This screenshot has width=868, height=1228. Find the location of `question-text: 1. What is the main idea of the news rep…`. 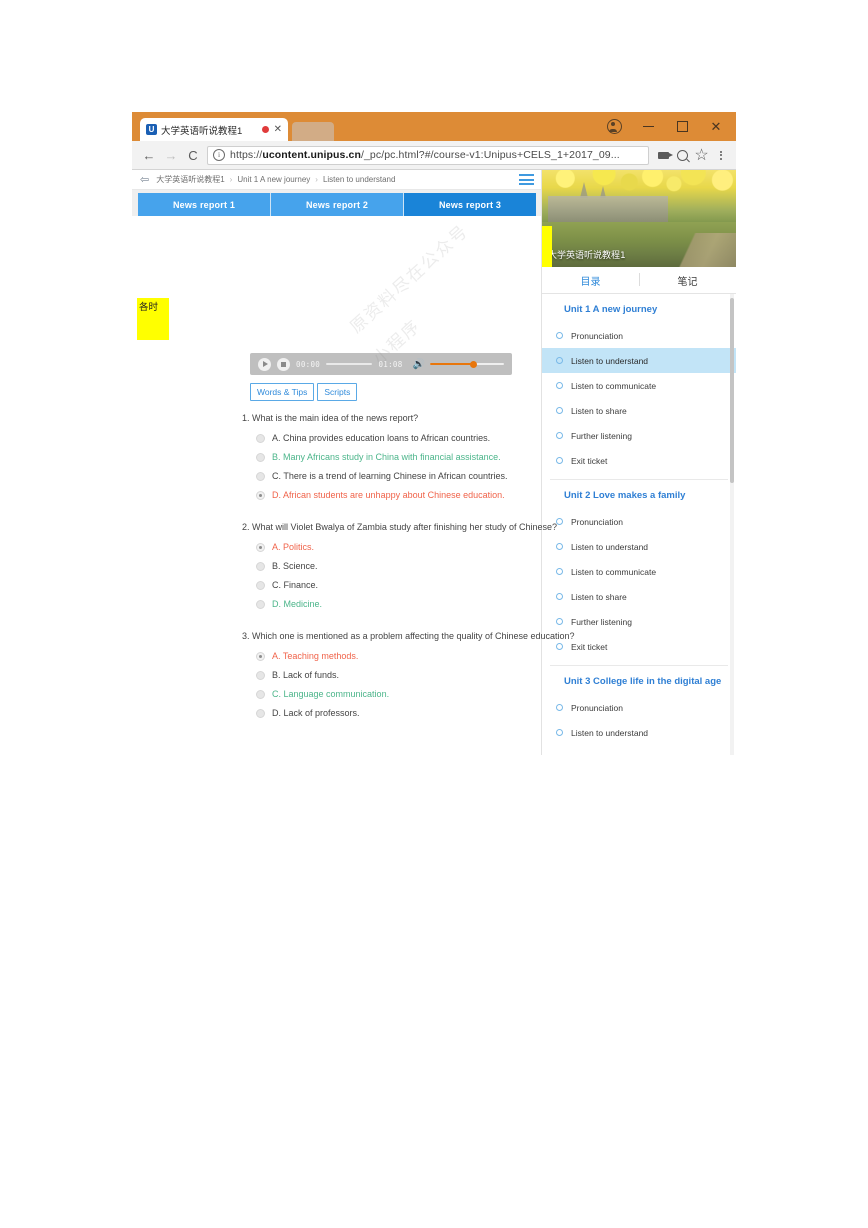

question-text: 1. What is the main idea of the news rep… is located at coordinates (330, 418).